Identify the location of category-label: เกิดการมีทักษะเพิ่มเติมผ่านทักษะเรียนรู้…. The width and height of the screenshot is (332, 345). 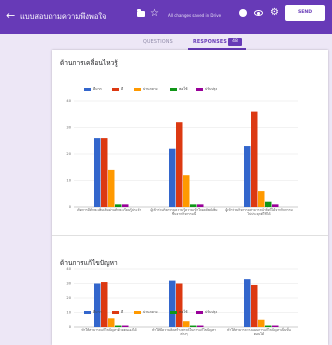
(109, 210).